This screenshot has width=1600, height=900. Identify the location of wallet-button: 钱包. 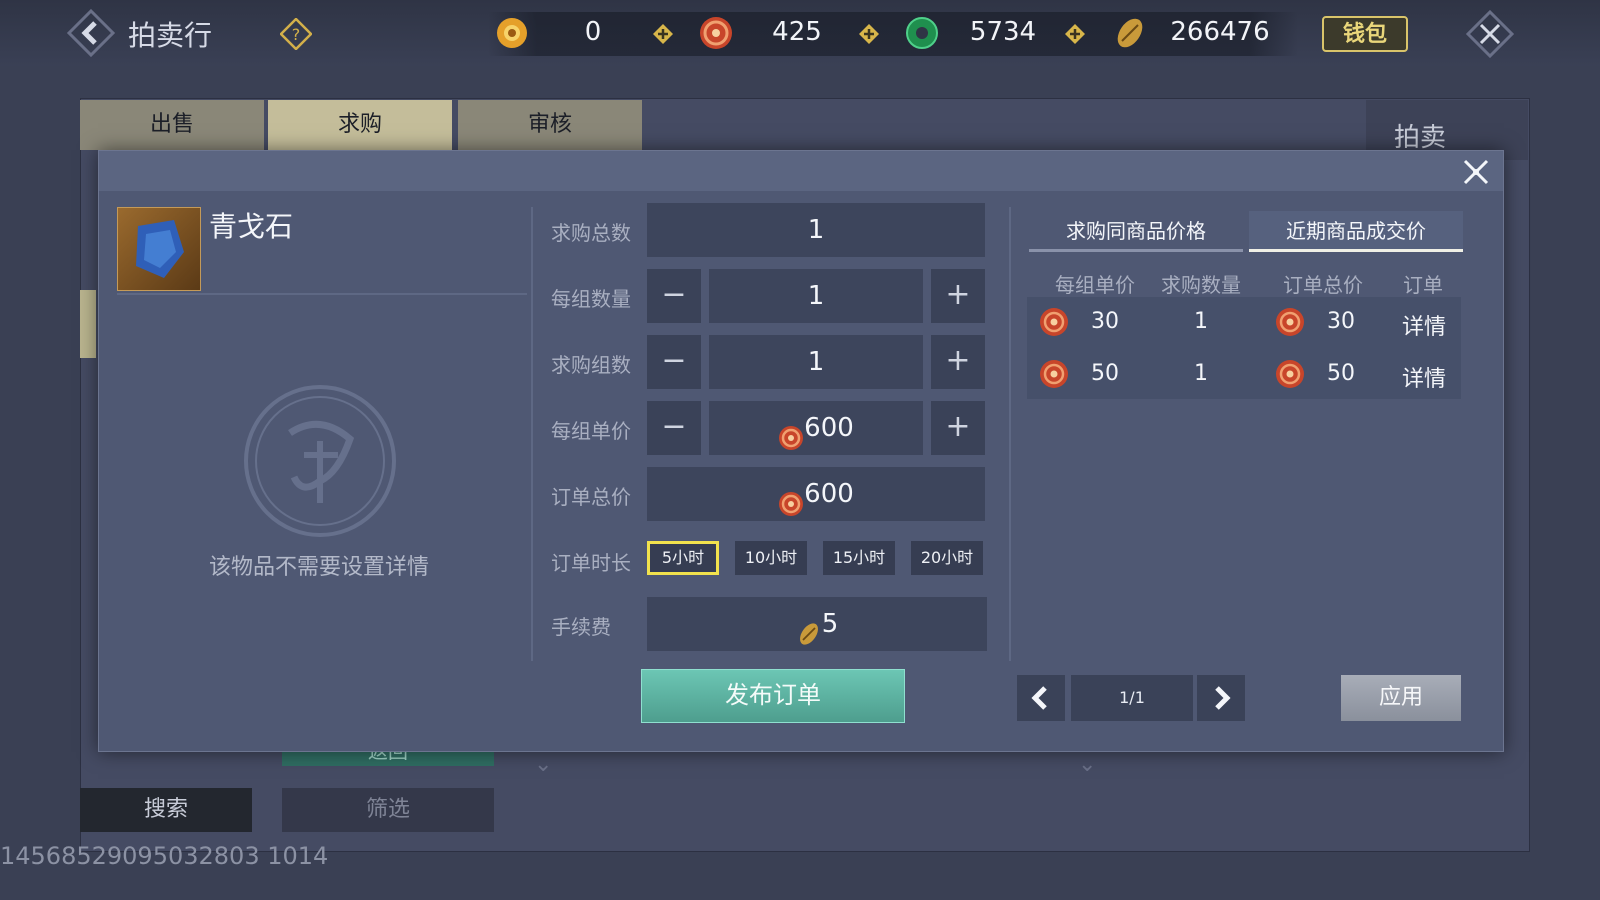
(1365, 34).